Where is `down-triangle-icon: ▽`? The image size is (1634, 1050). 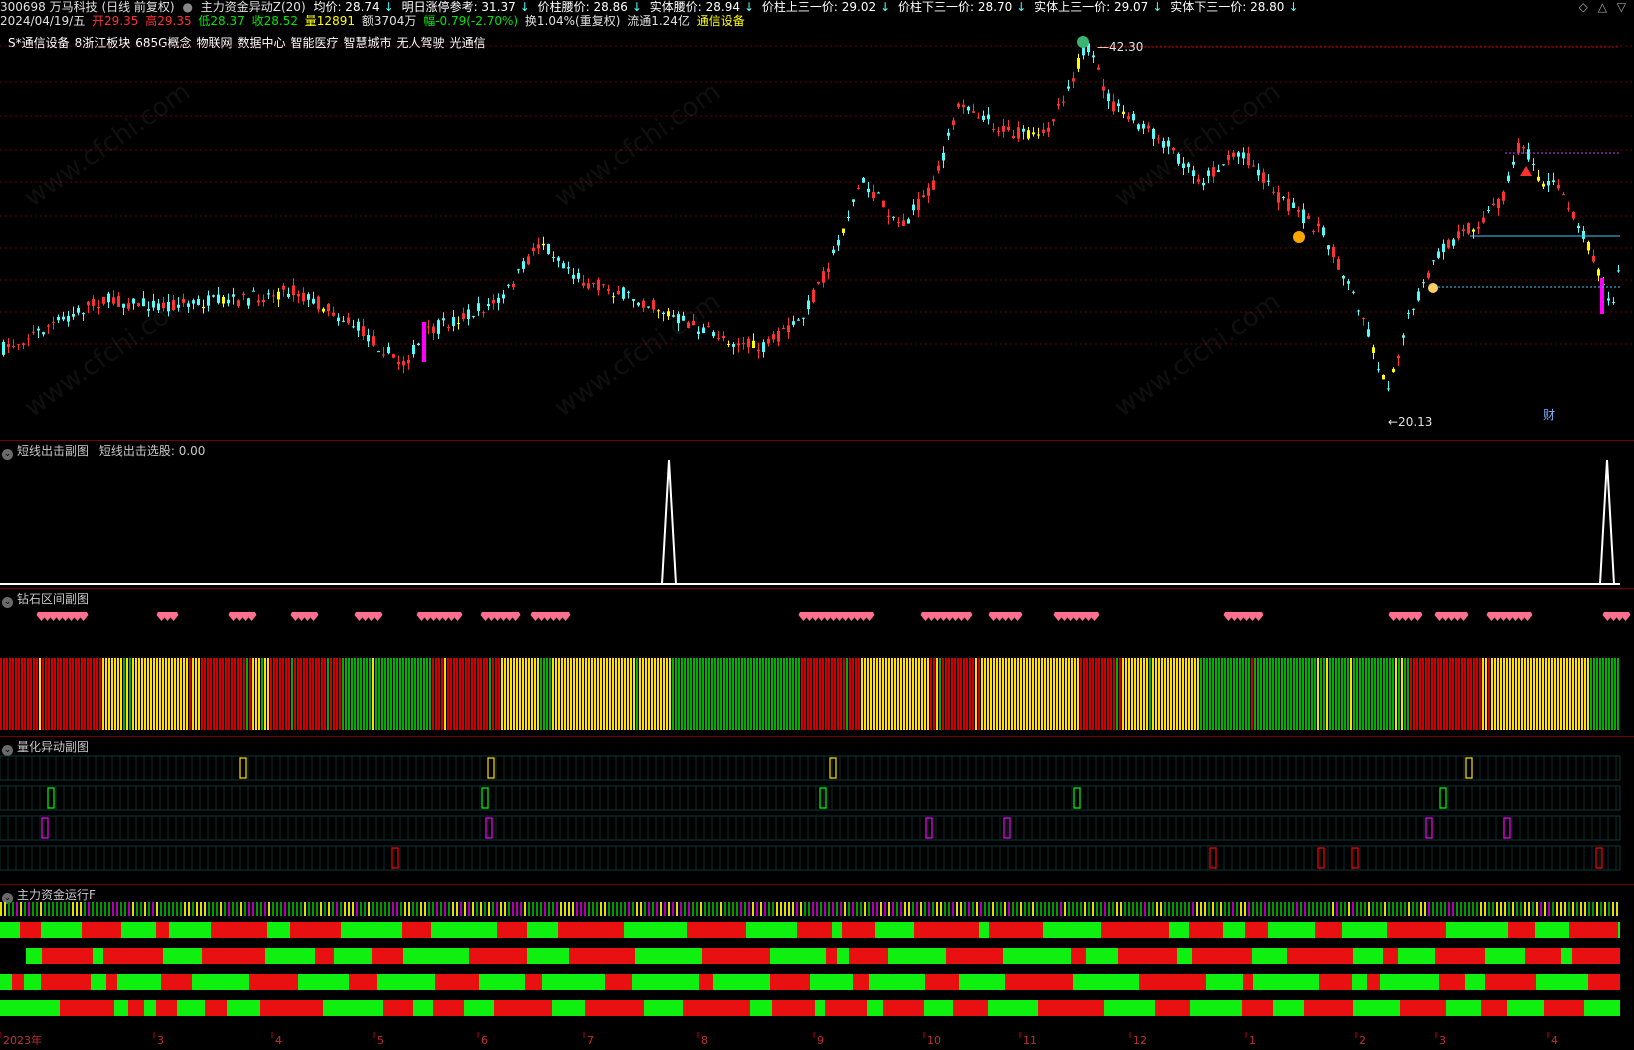
down-triangle-icon: ▽ is located at coordinates (1621, 7).